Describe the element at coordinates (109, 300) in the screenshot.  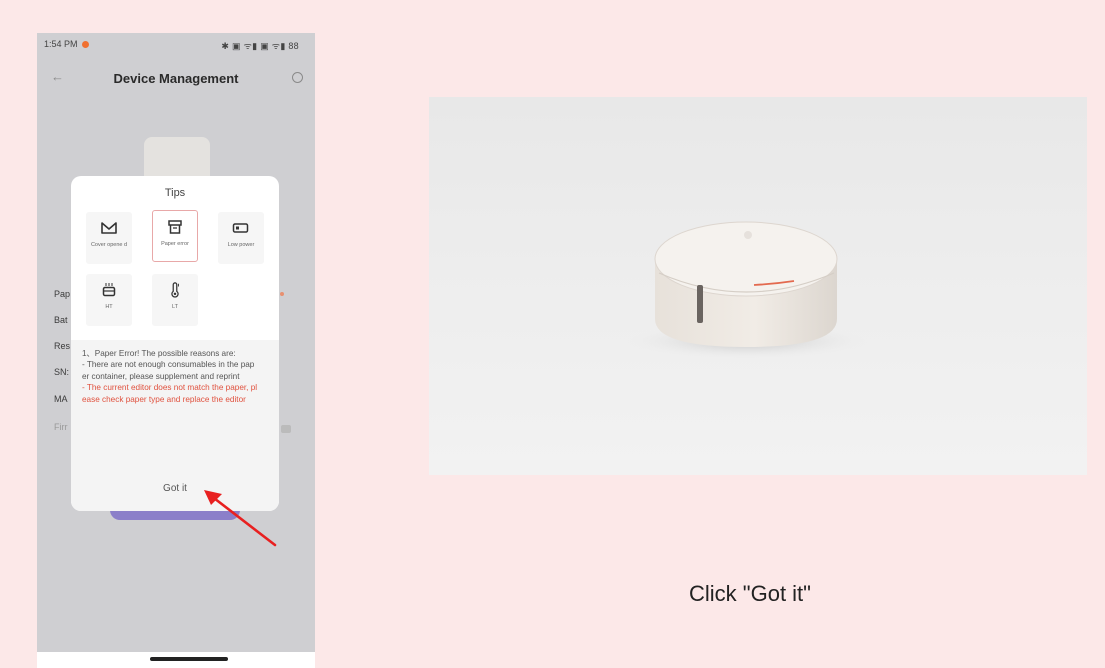
I see `tip-high-temperature: HT` at that location.